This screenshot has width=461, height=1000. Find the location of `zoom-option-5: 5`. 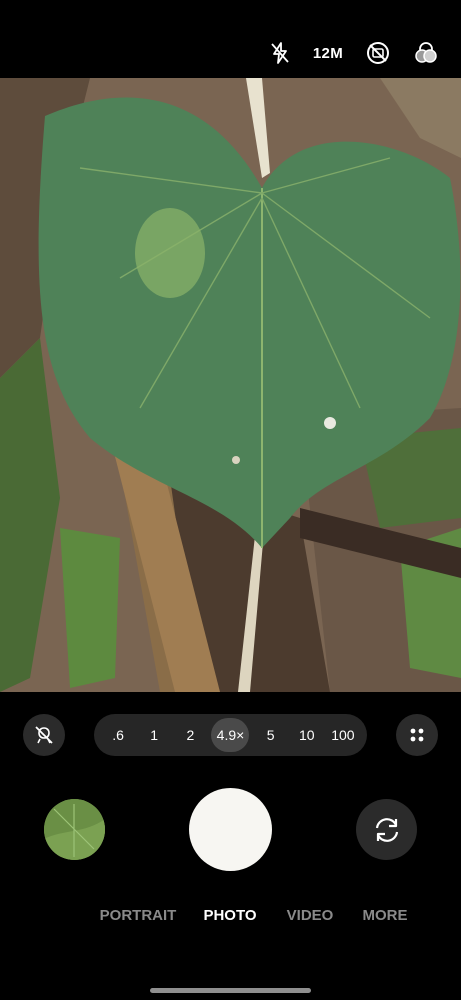

zoom-option-5: 5 is located at coordinates (271, 735).